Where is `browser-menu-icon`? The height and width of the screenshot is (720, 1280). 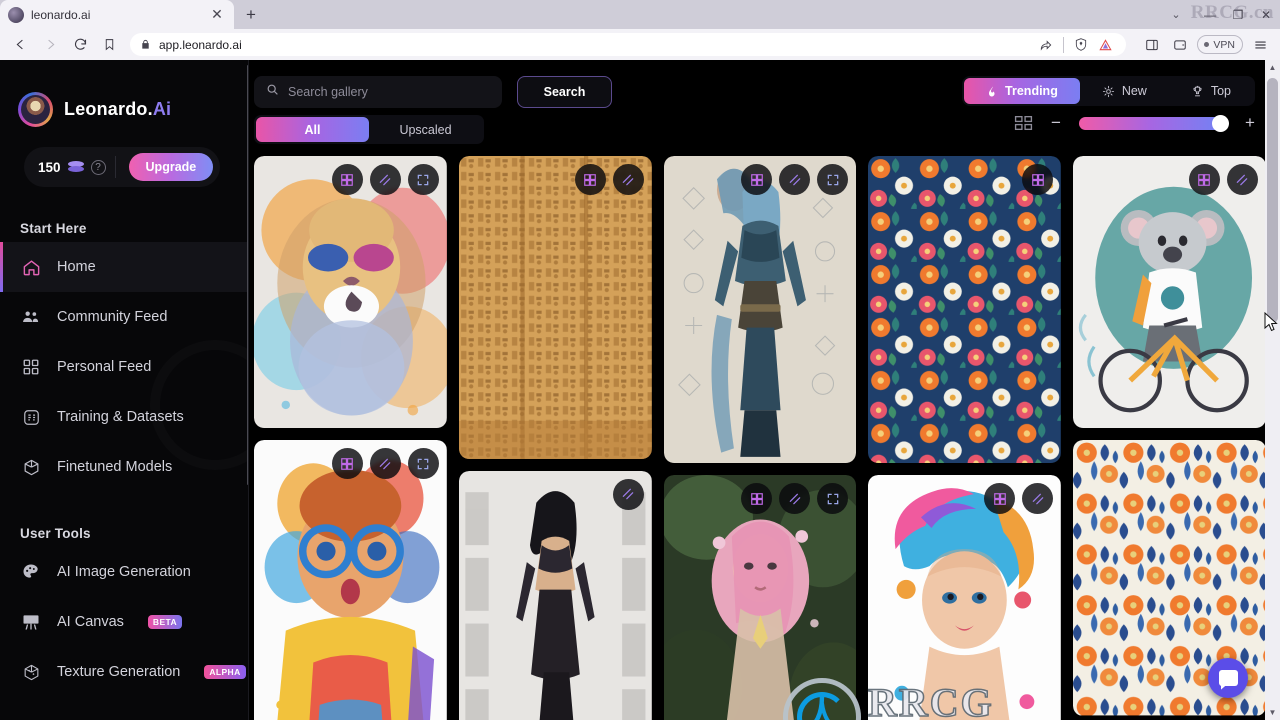 browser-menu-icon is located at coordinates (1260, 45).